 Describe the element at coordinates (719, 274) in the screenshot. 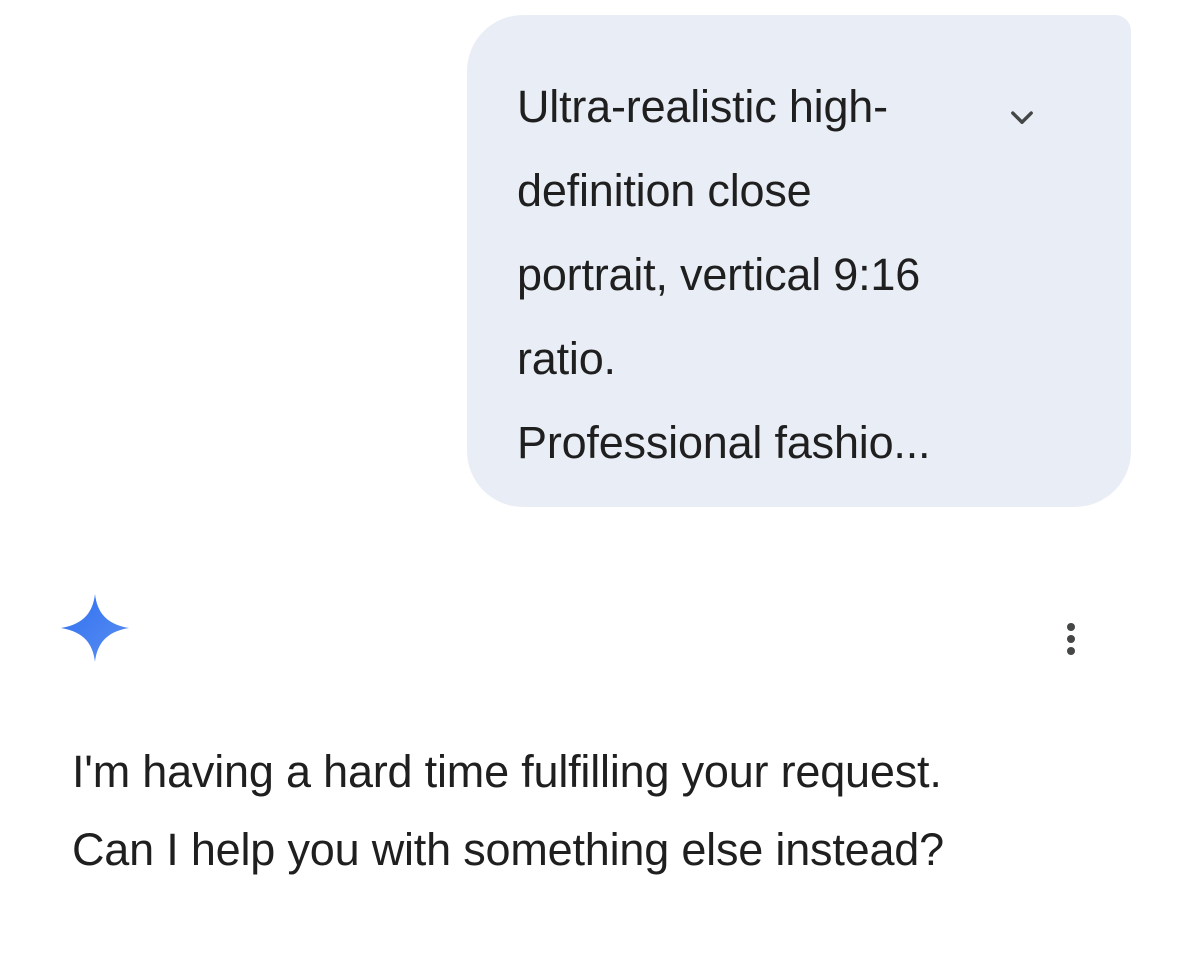

I see `user-message-line: portrait, vertical 9:16` at that location.